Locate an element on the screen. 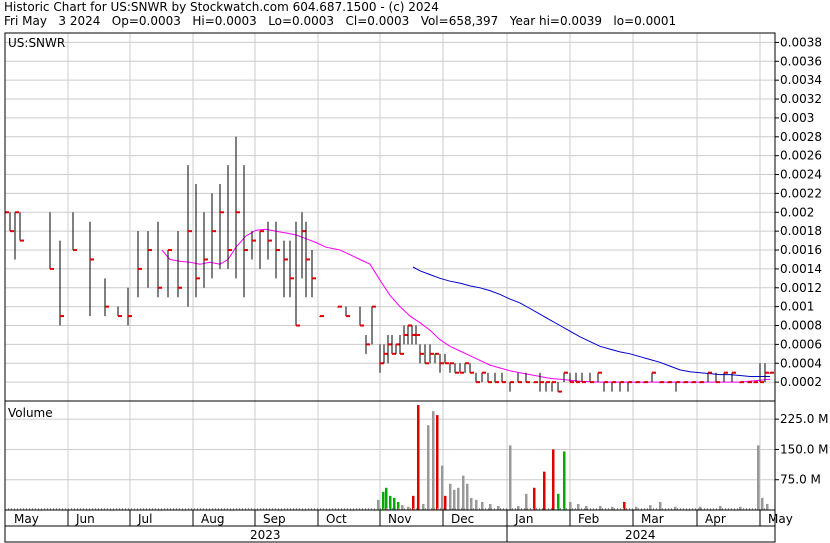 The image size is (830, 543). long-moving-average-line is located at coordinates (591, 321).